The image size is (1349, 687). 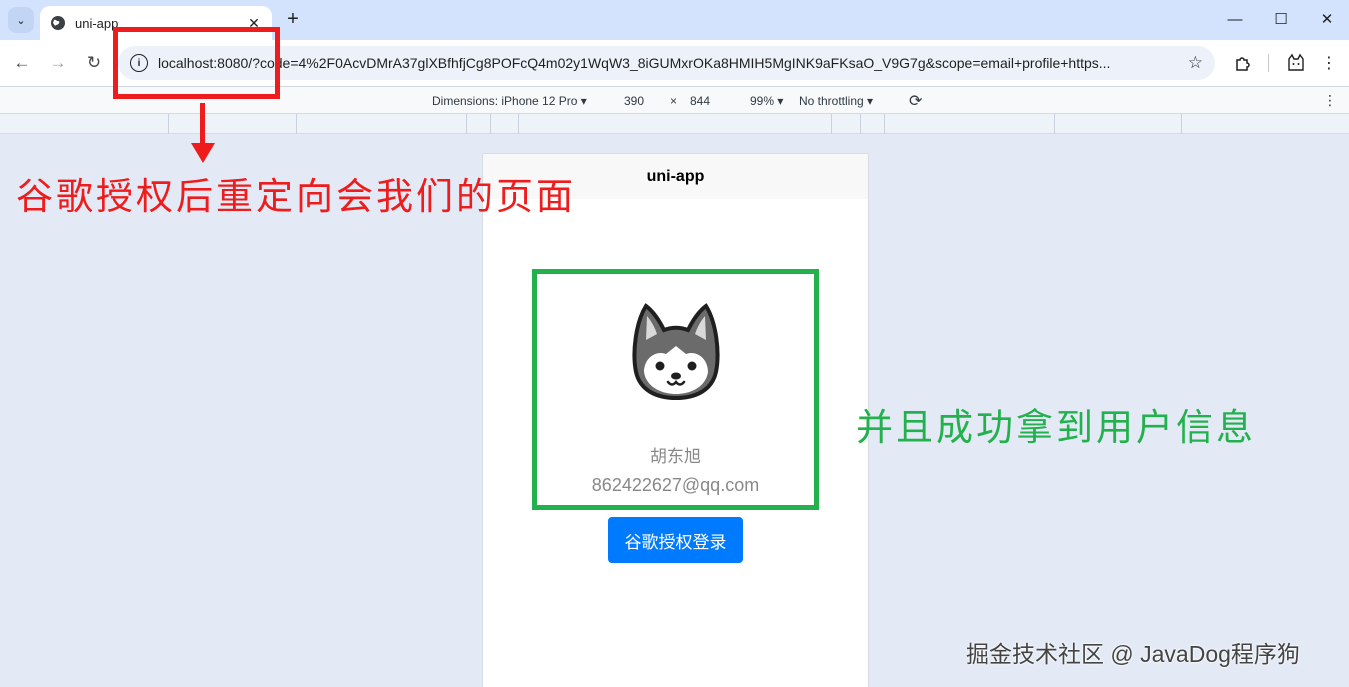 What do you see at coordinates (1268, 63) in the screenshot?
I see `toolbar-divider` at bounding box center [1268, 63].